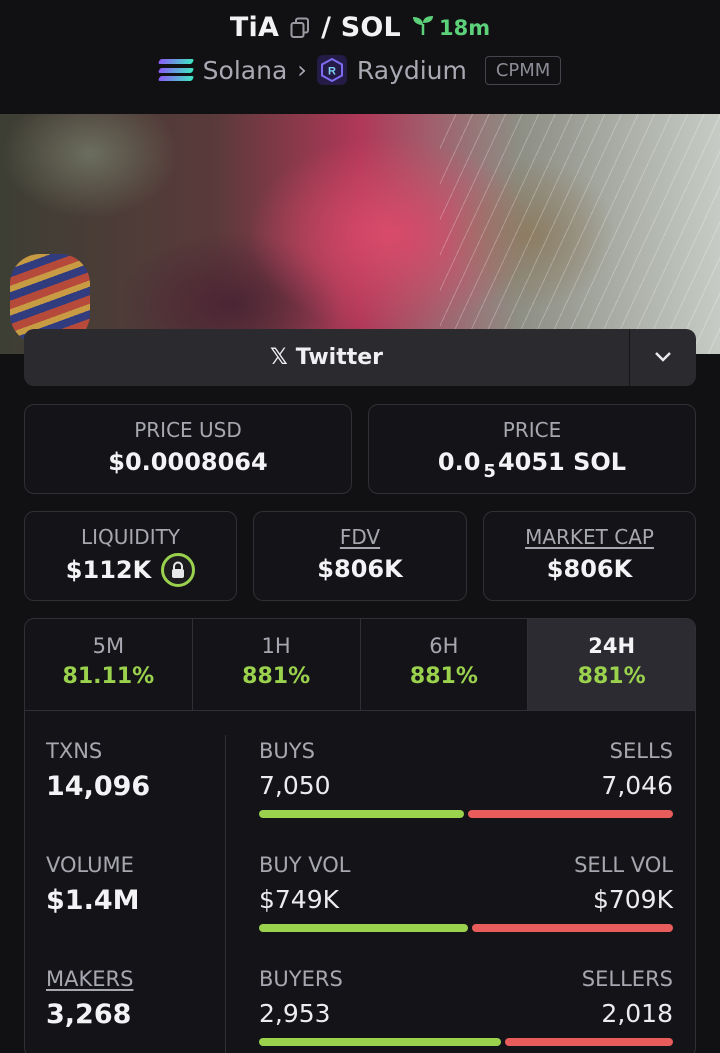 This screenshot has width=720, height=1053. What do you see at coordinates (464, 27) in the screenshot?
I see `pair-age-value: 18m` at bounding box center [464, 27].